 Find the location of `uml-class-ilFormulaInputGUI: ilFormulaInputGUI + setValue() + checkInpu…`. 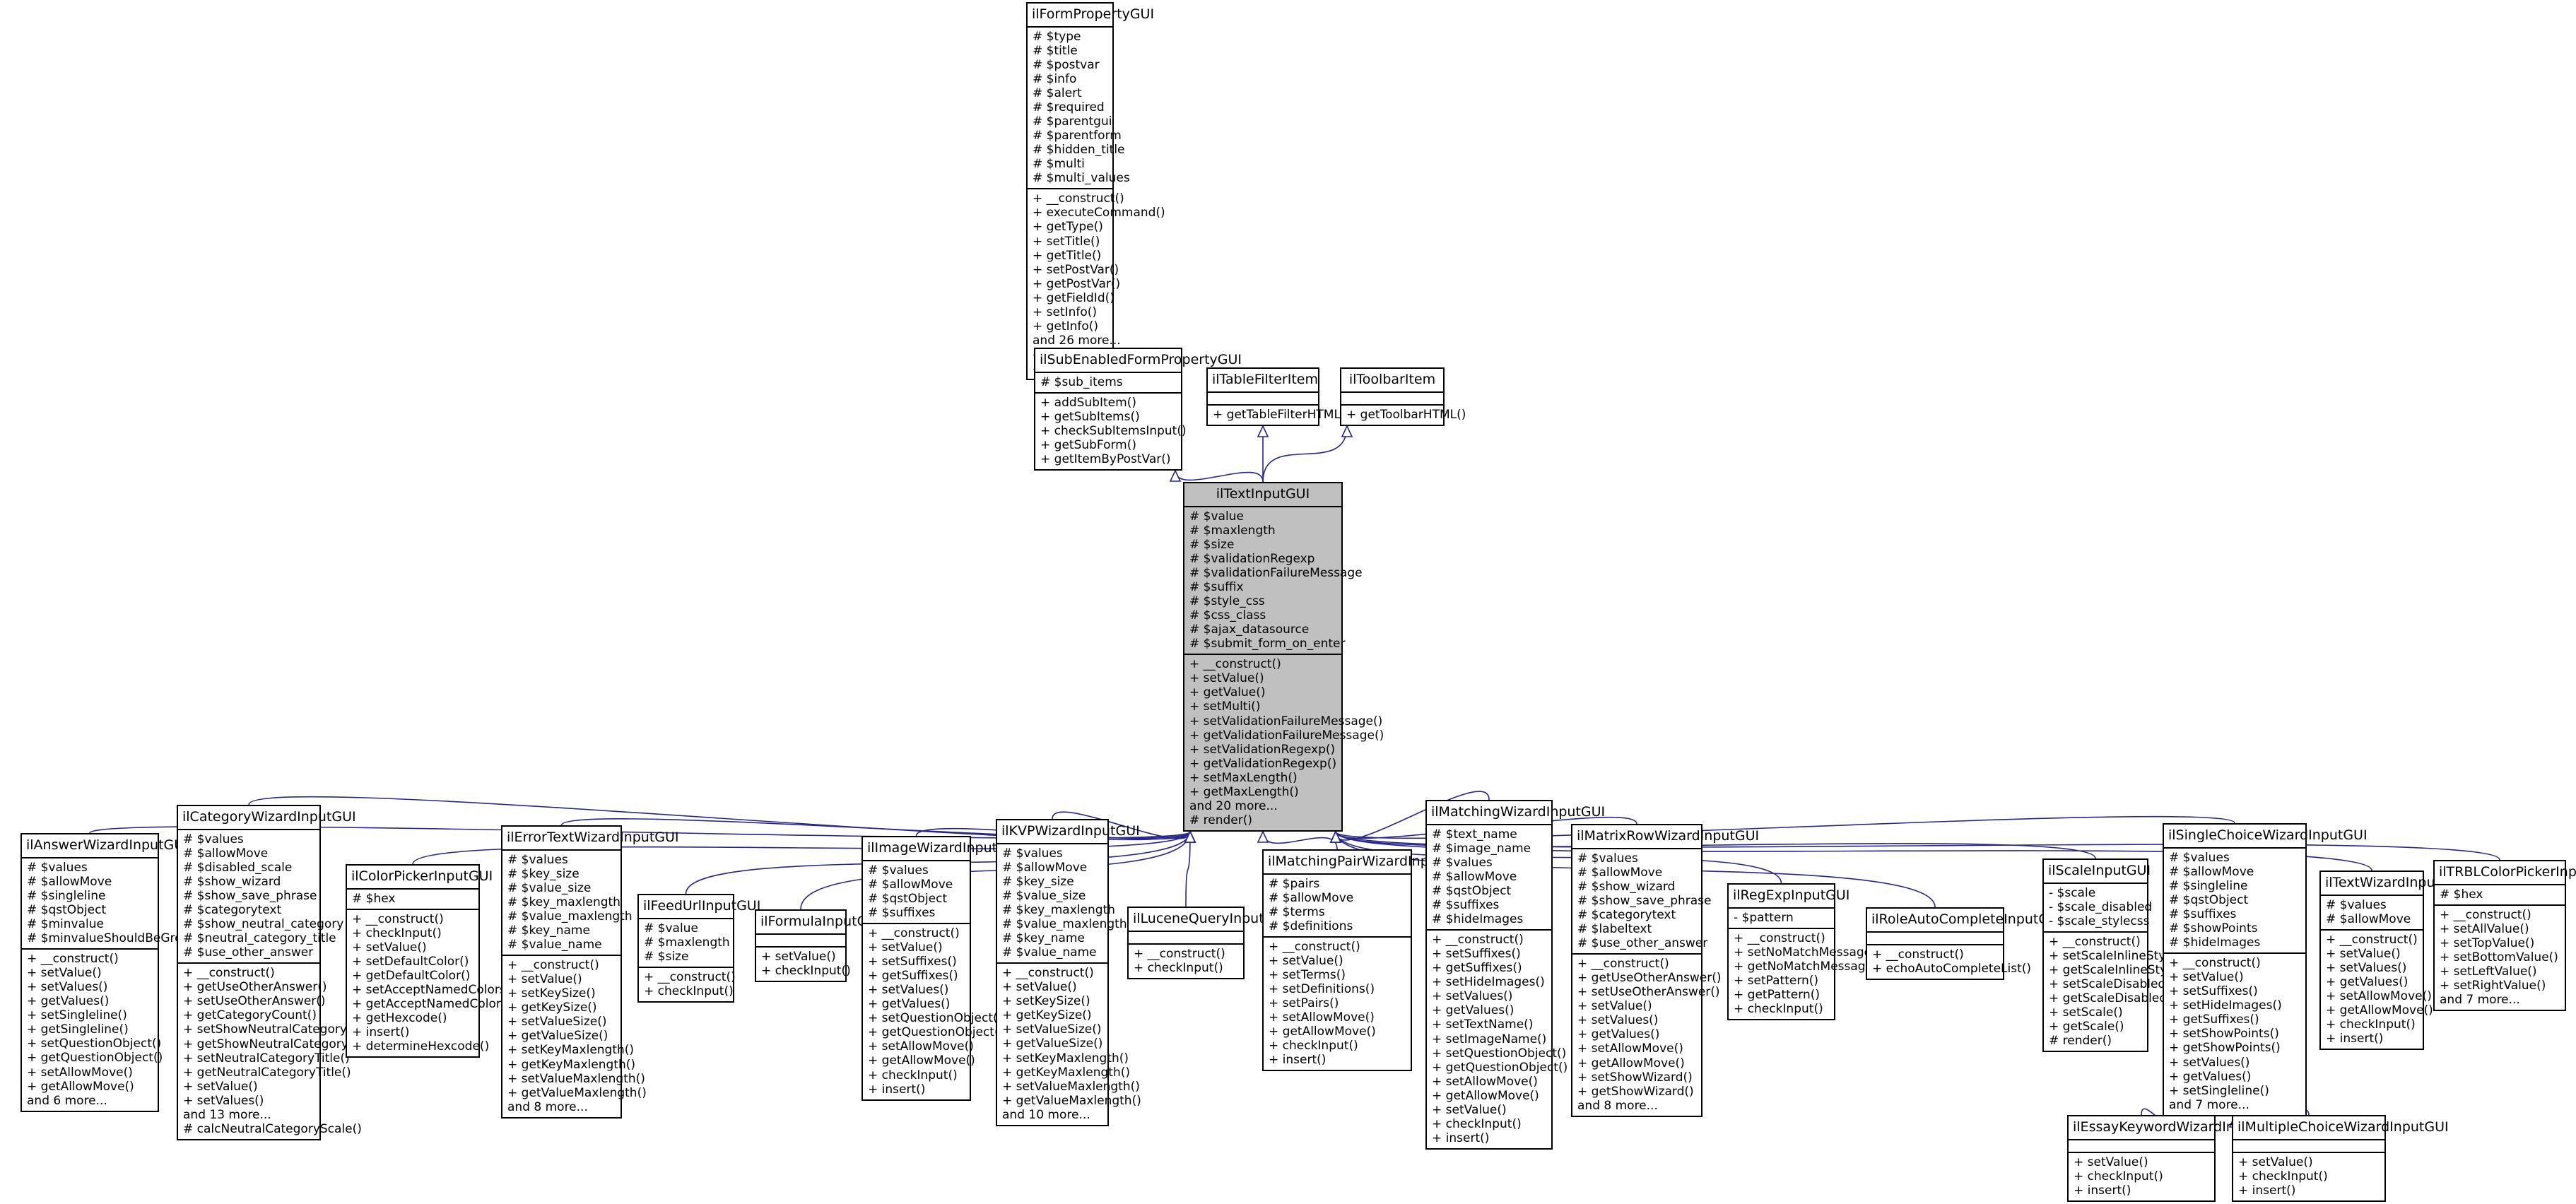

uml-class-ilFormulaInputGUI: ilFormulaInputGUI + setValue() + checkInpu… is located at coordinates (818, 945).